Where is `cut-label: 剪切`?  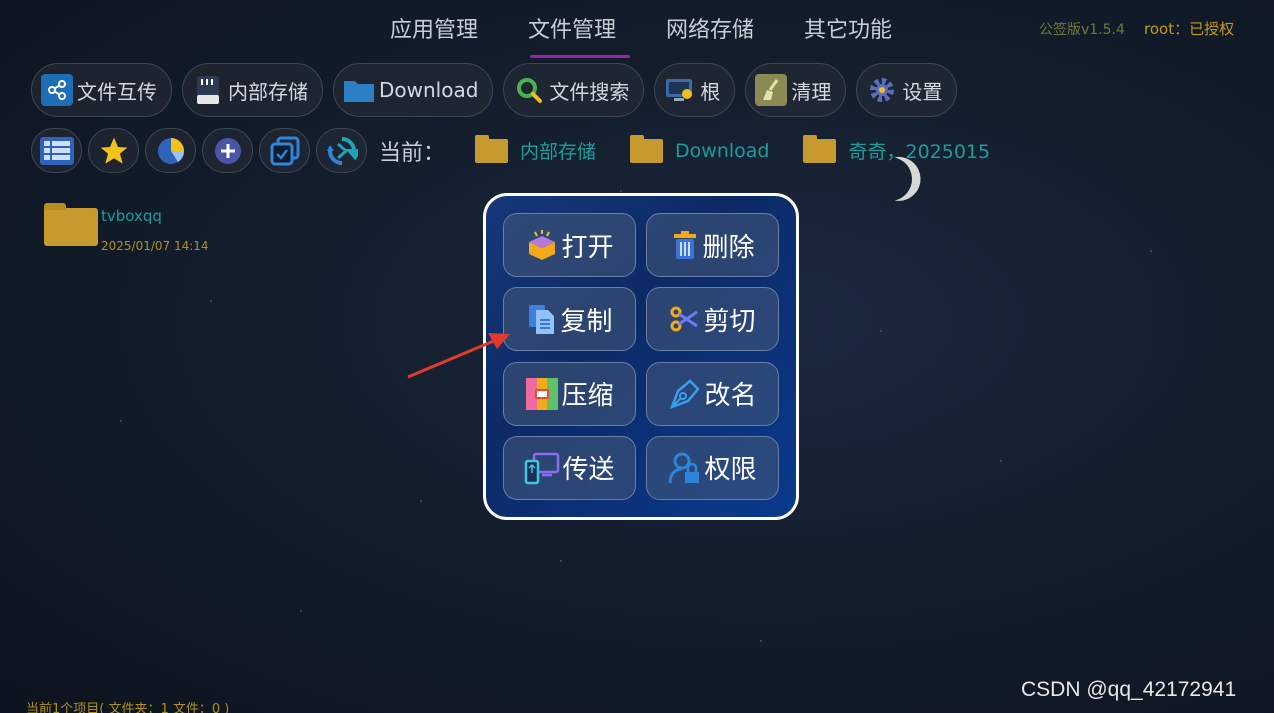 cut-label: 剪切 is located at coordinates (729, 321).